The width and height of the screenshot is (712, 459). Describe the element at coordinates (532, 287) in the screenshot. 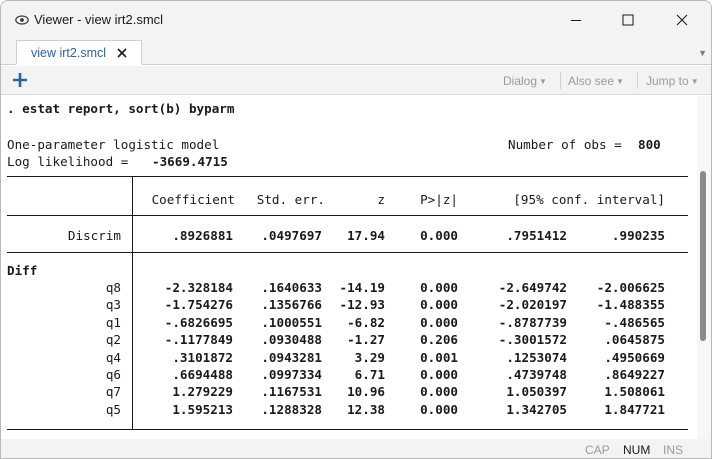

I see `cell-ci-low: -2.649742` at that location.